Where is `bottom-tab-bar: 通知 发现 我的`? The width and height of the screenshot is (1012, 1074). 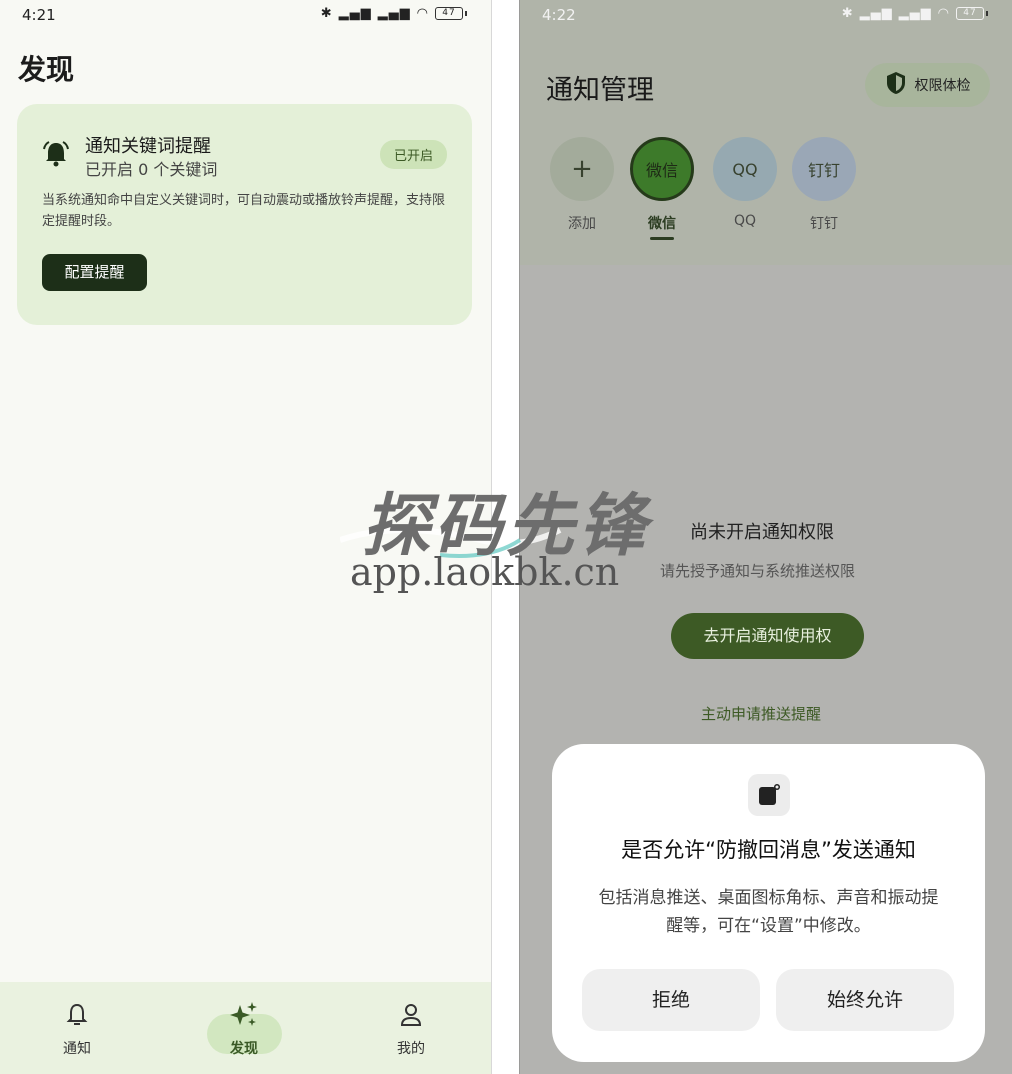 bottom-tab-bar: 通知 发现 我的 is located at coordinates (245, 1028).